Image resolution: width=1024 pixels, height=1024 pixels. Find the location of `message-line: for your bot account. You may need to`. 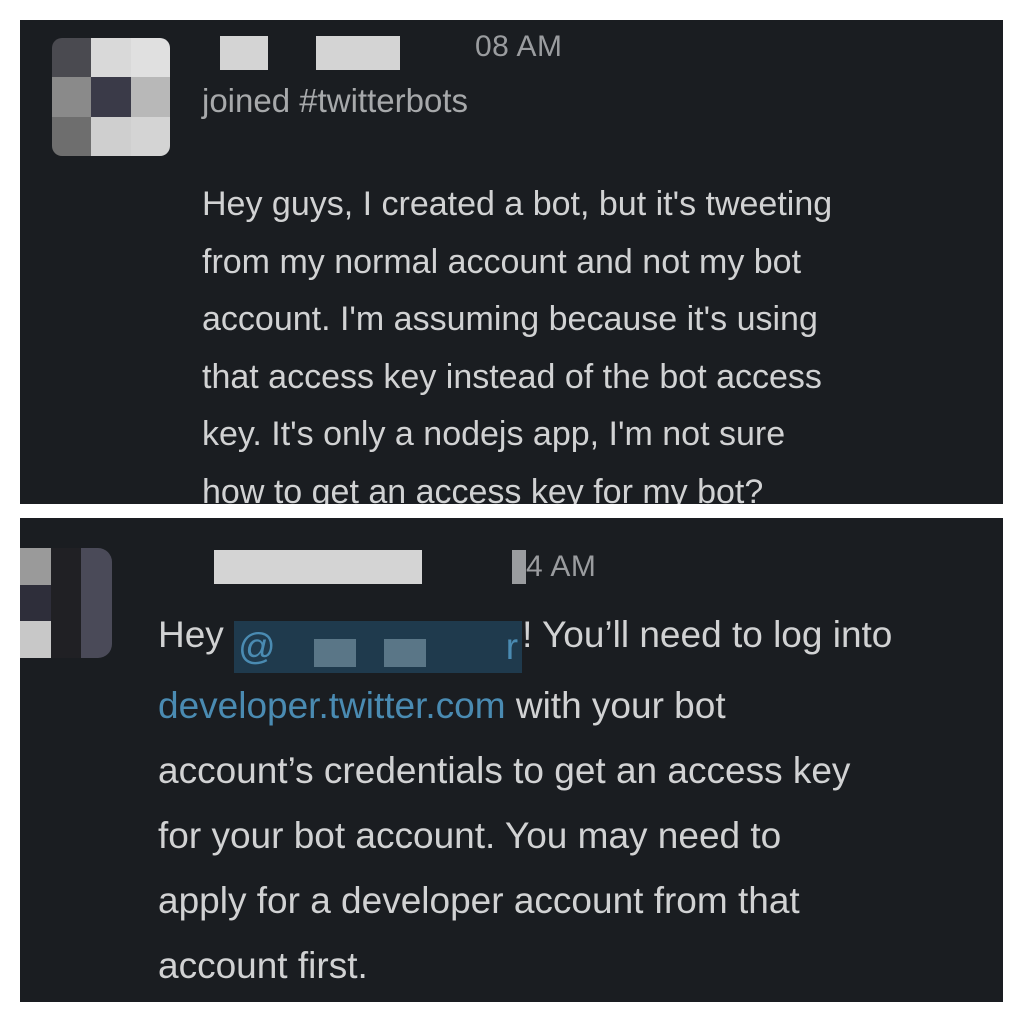

message-line: for your bot account. You may need to is located at coordinates (470, 835).